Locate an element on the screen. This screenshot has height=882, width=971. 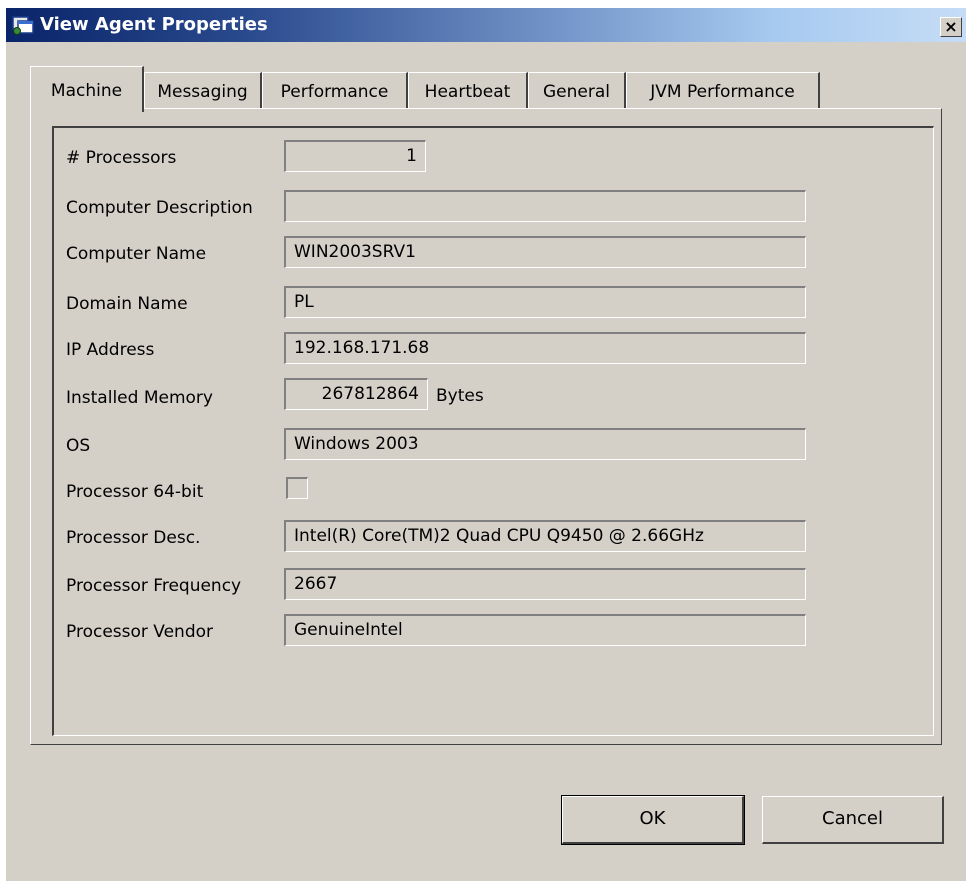
agent-window-icon is located at coordinates (23, 25).